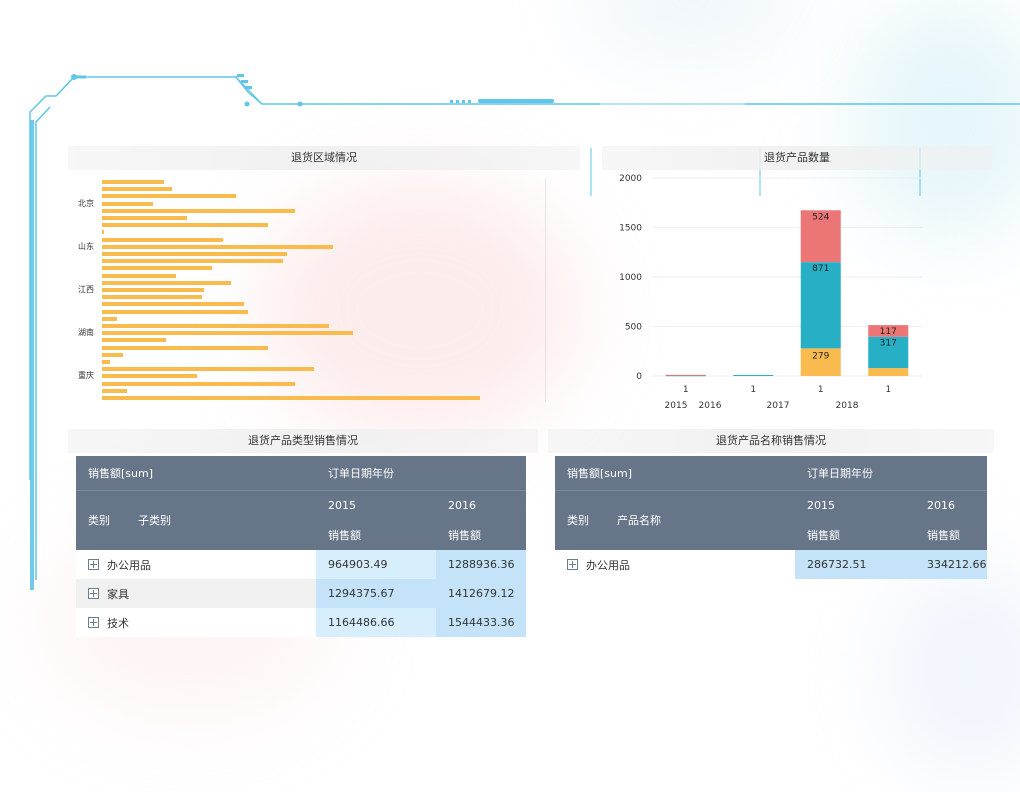 This screenshot has width=1020, height=792. Describe the element at coordinates (481, 564) in the screenshot. I see `value-cell: 1288936.36` at that location.